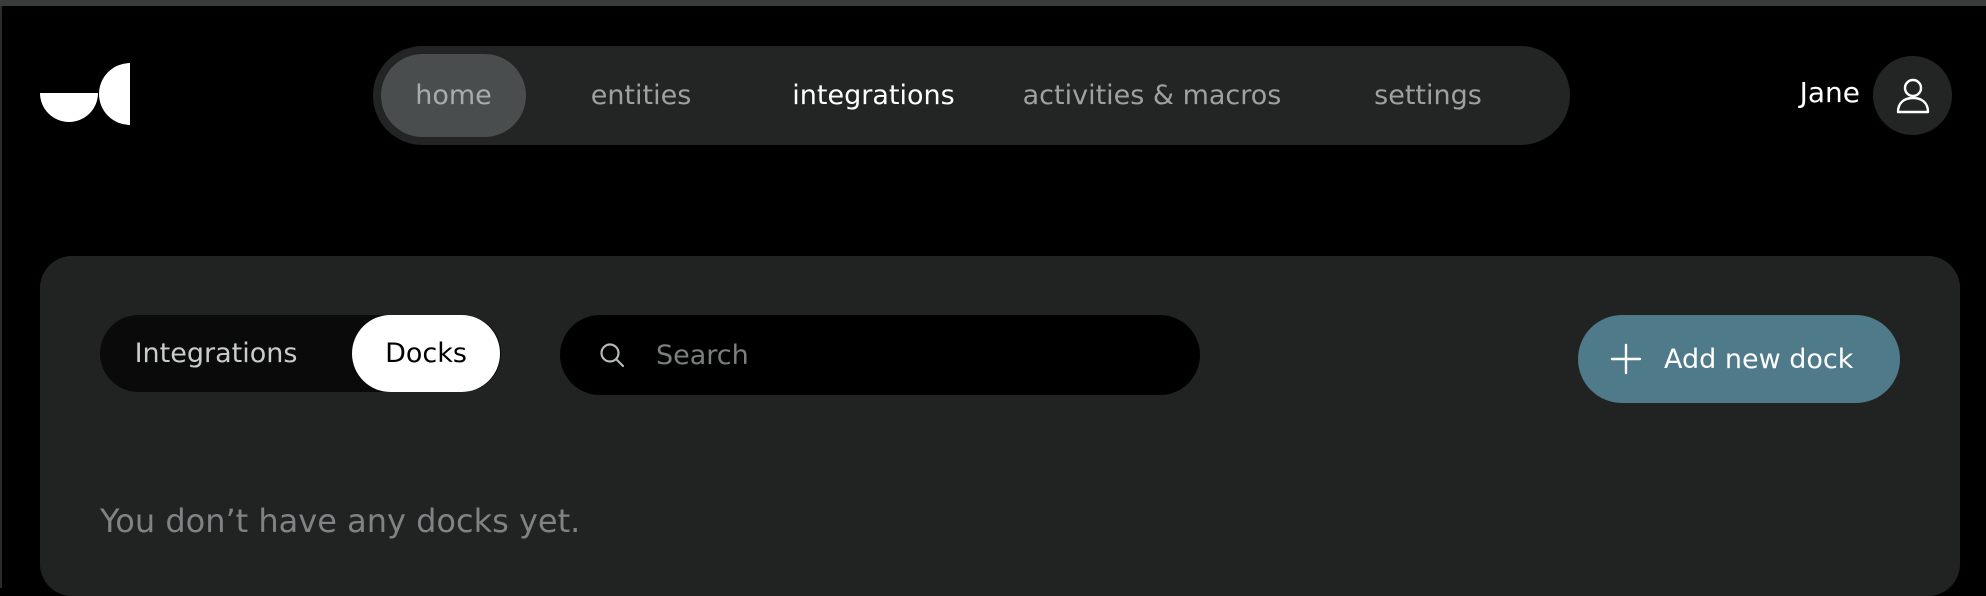 The image size is (1986, 596). I want to click on view-toggle: Integrations Docks, so click(300, 353).